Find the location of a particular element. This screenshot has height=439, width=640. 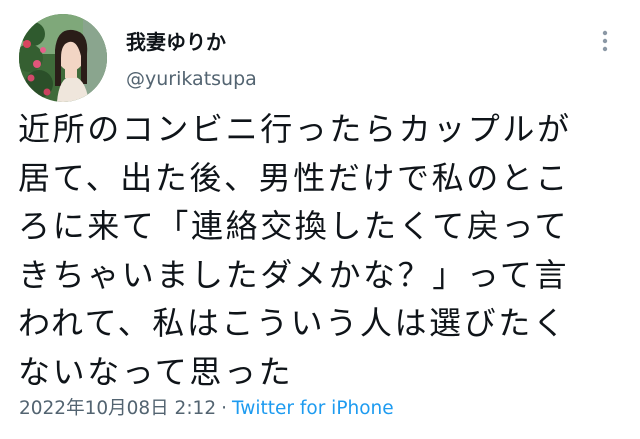

source-link: Twitter for iPhone is located at coordinates (313, 408).